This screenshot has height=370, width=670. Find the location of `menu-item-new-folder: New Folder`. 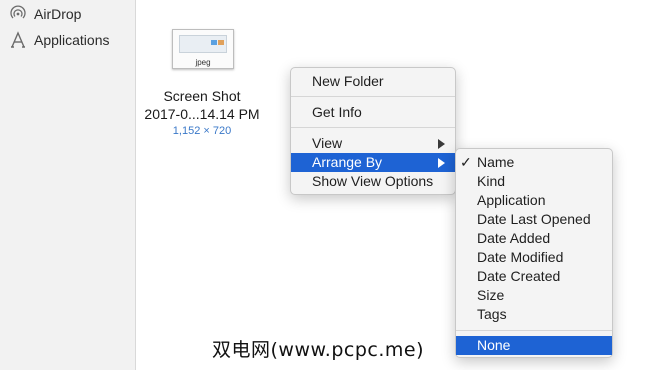

menu-item-new-folder: New Folder is located at coordinates (373, 81).